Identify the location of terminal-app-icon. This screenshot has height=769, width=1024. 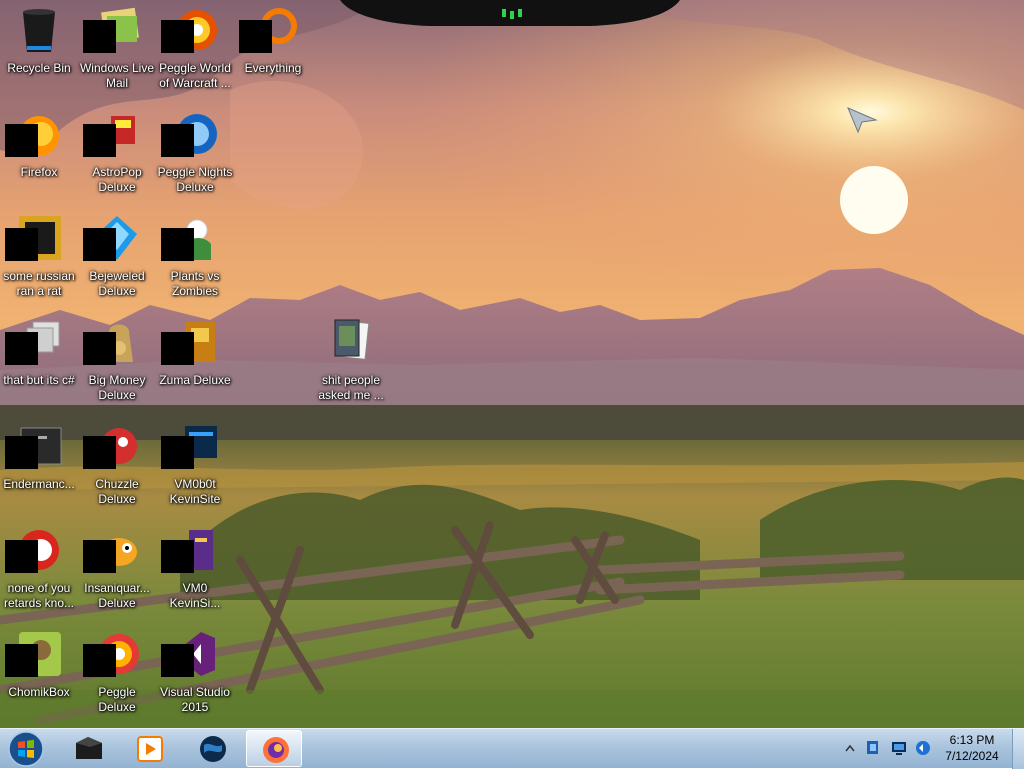
(89, 748).